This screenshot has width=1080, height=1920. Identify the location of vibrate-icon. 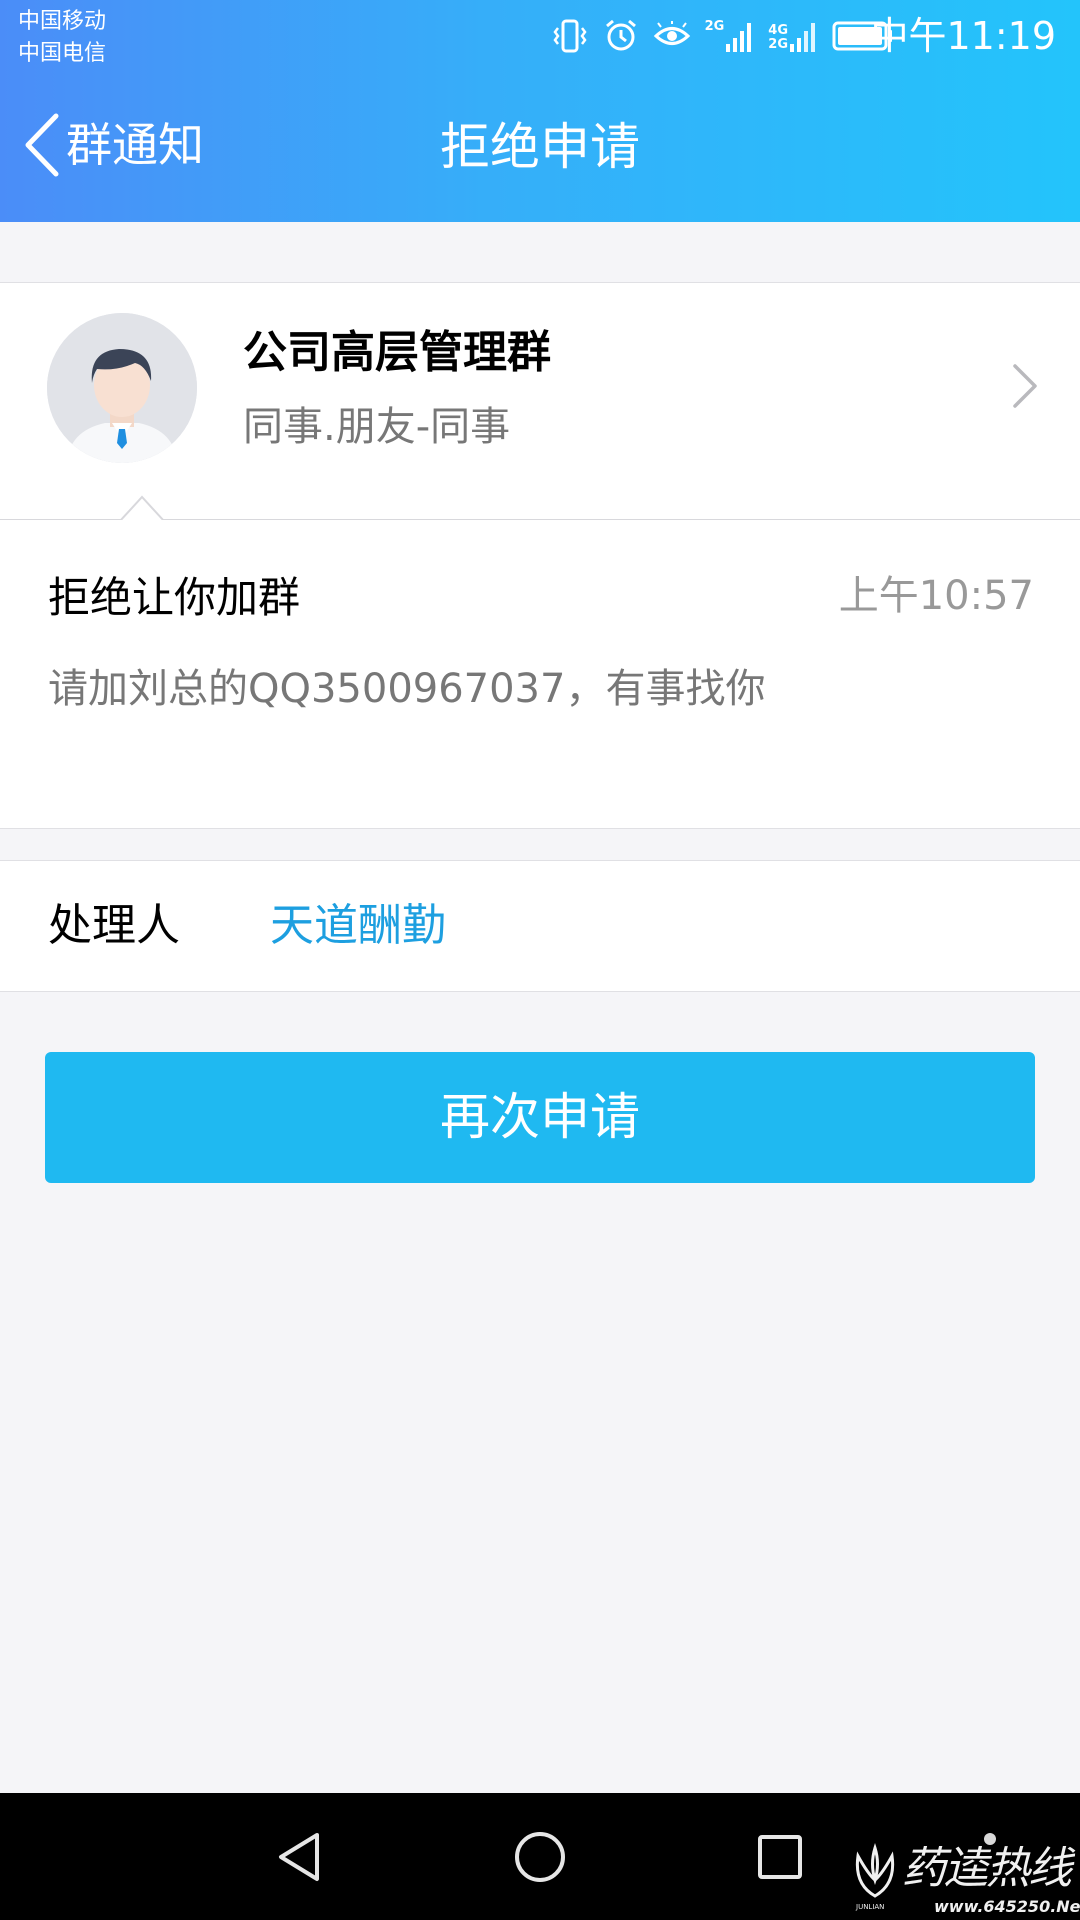
(570, 36).